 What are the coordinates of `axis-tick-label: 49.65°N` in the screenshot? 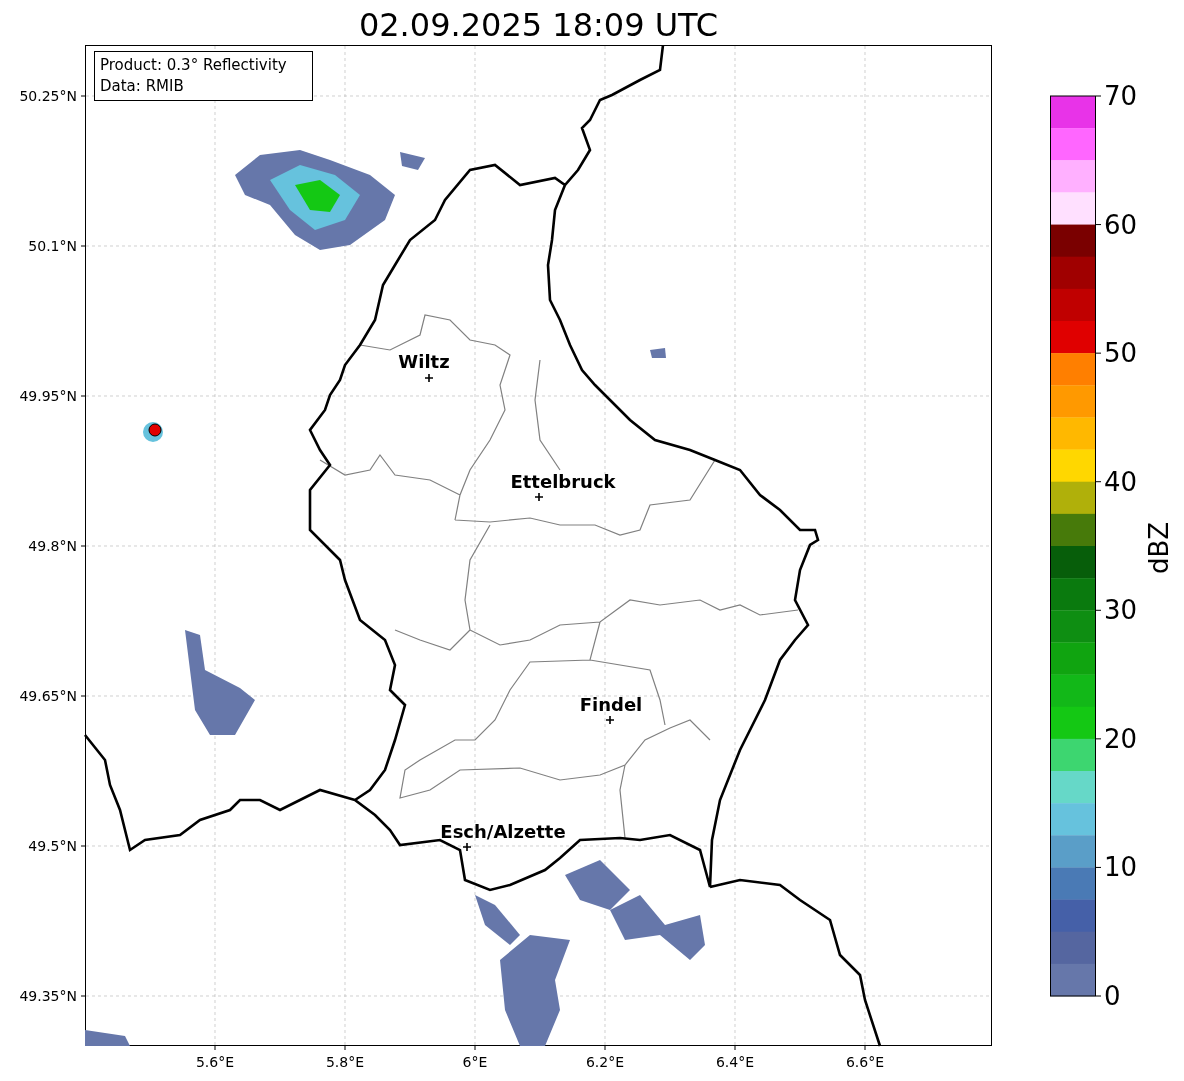 It's located at (48, 696).